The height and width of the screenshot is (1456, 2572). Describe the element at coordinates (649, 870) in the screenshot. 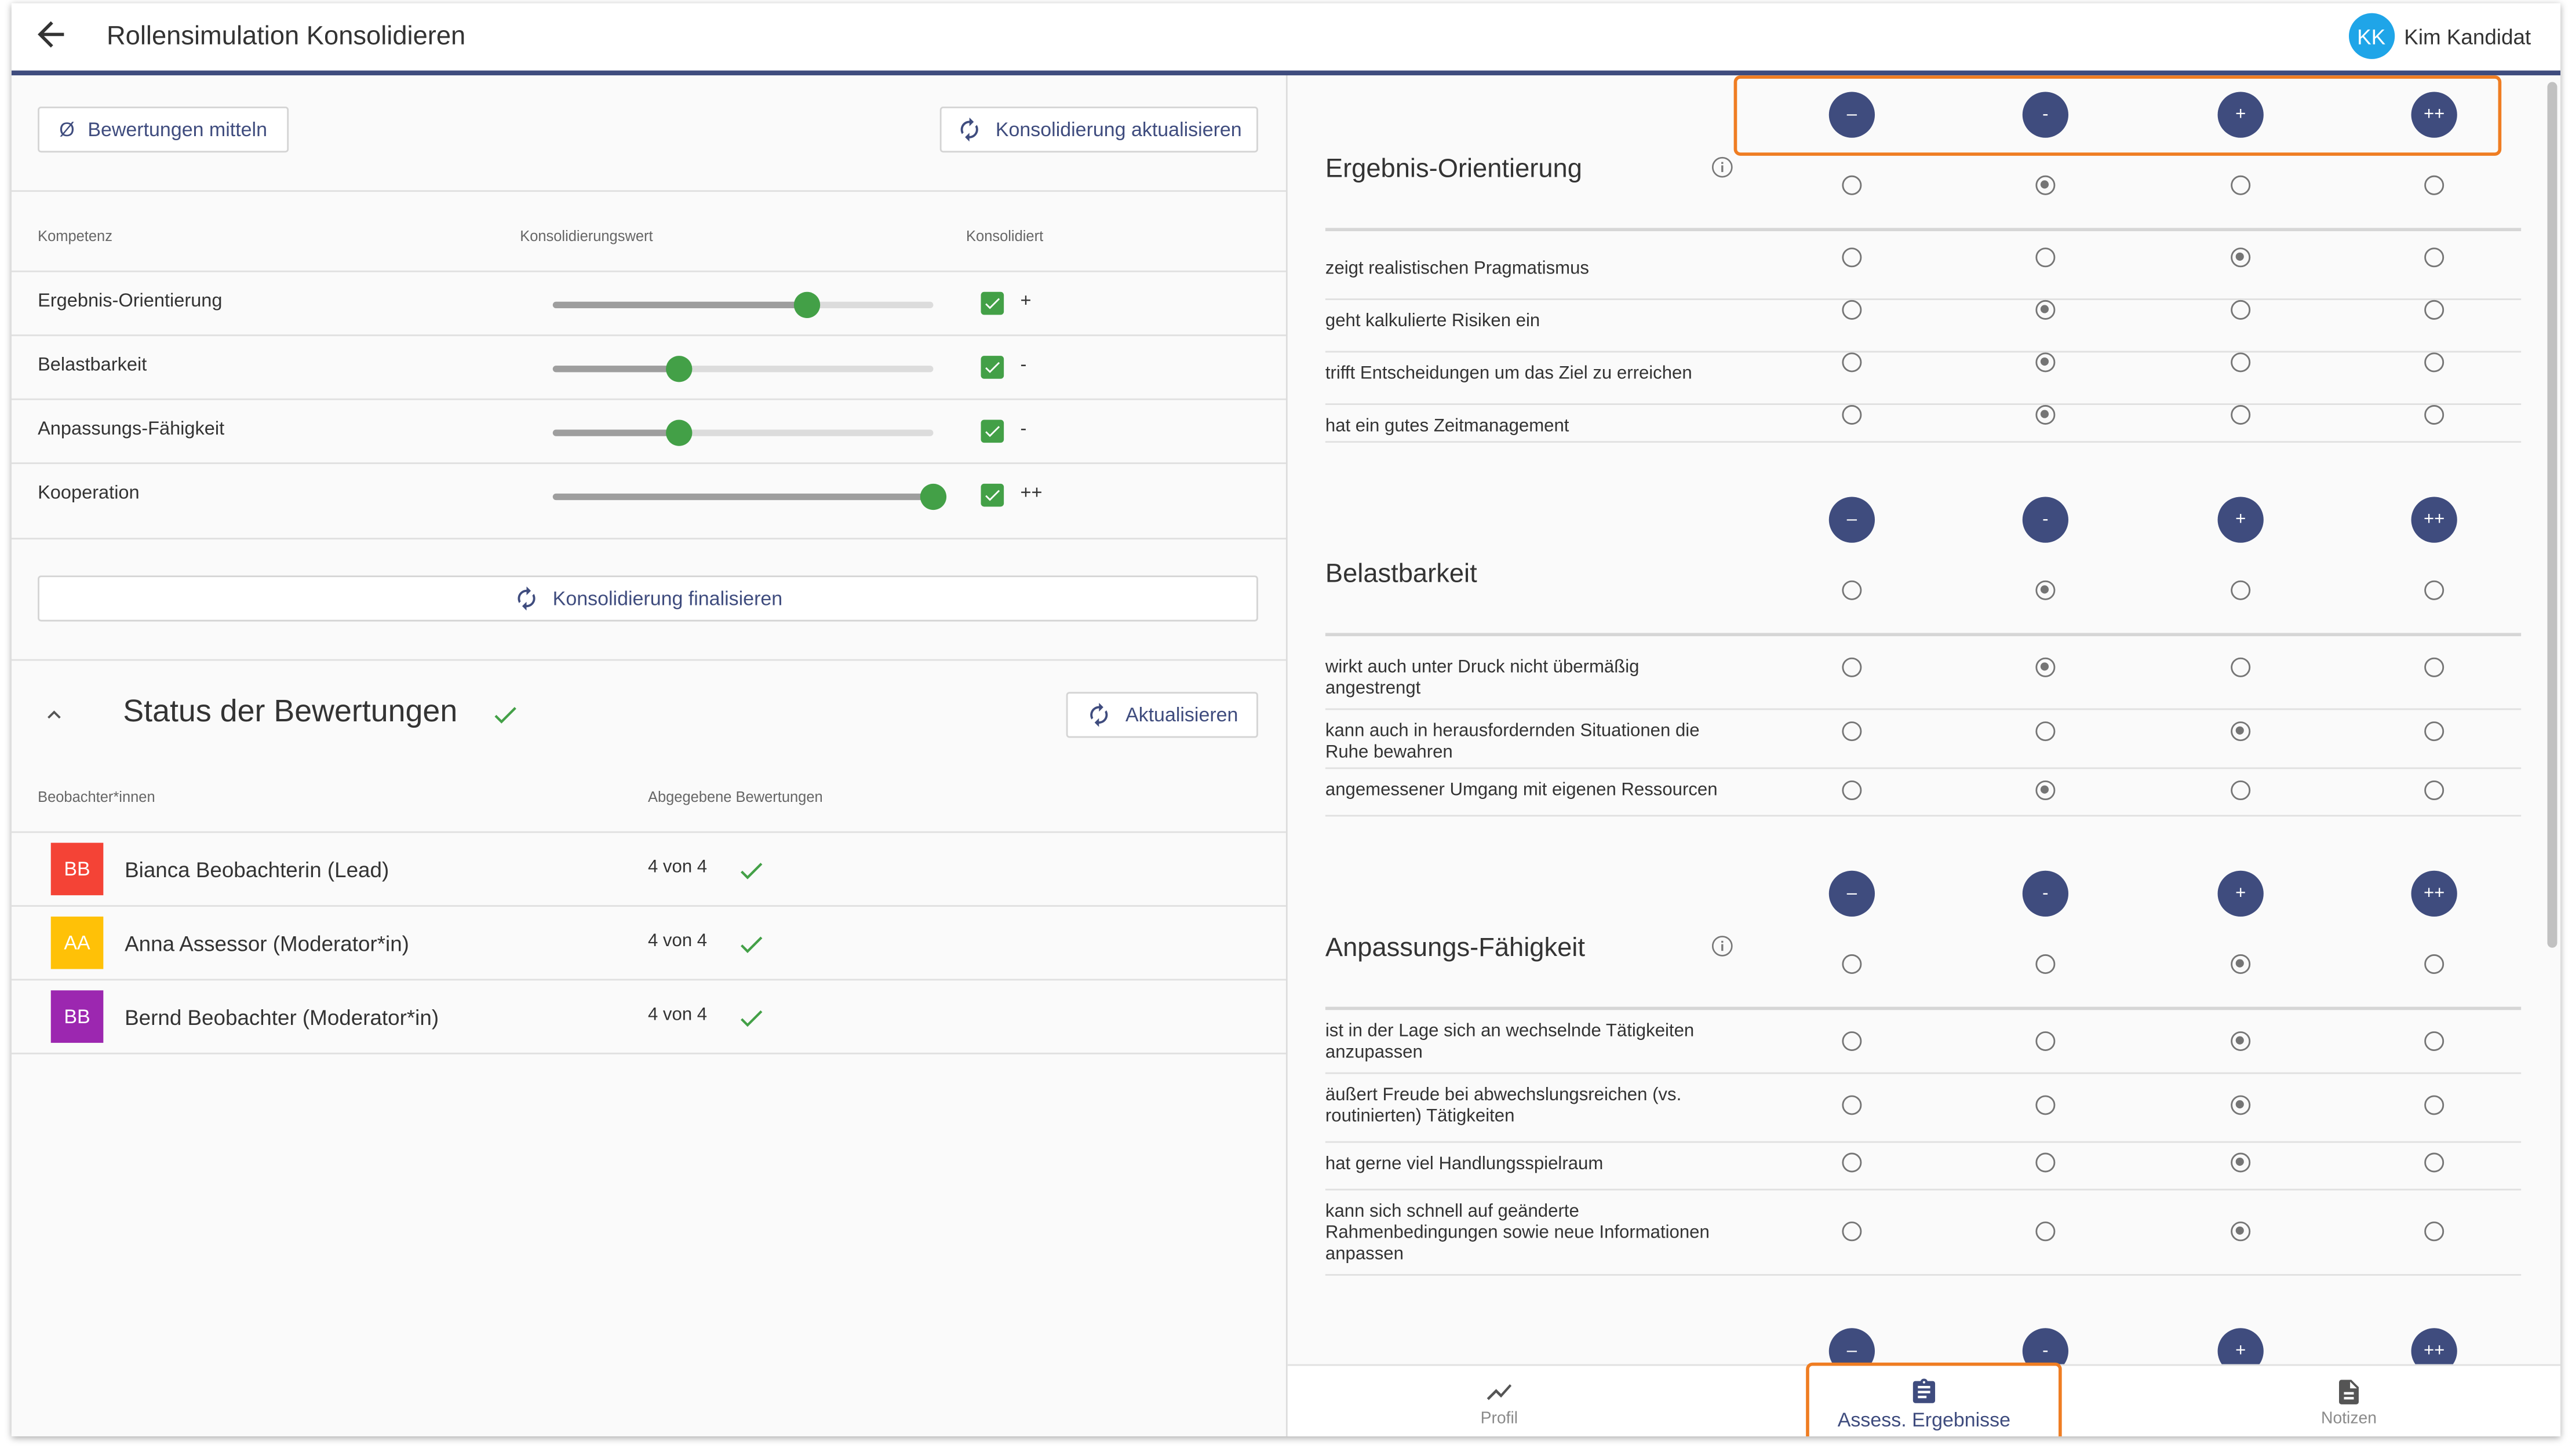

I see `observer-row: BB Bianca Beobachterin (Lead) 4 von 4` at that location.